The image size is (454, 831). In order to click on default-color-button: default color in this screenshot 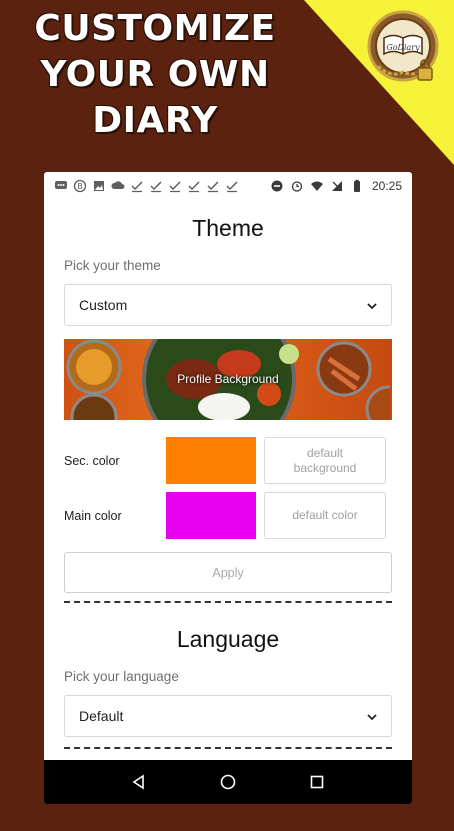, I will do `click(325, 515)`.